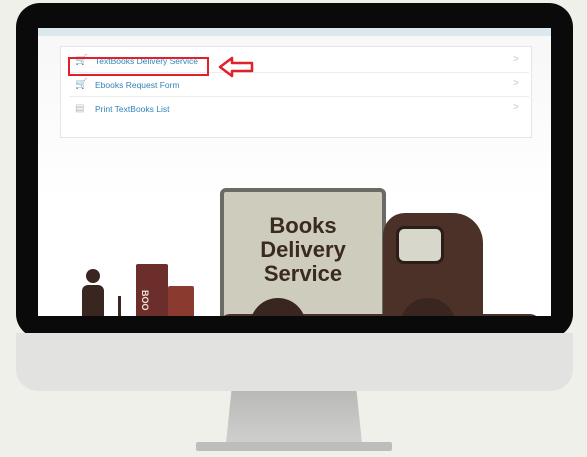  What do you see at coordinates (132, 108) in the screenshot?
I see `menu-item-label: Print TextBooks List` at bounding box center [132, 108].